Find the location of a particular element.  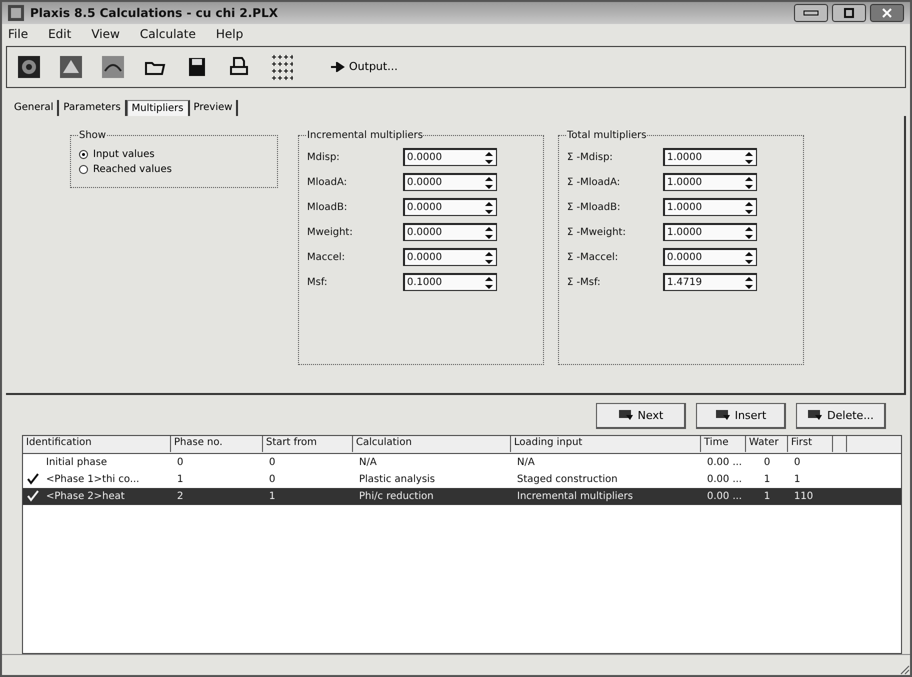

menu-item: File is located at coordinates (18, 33).